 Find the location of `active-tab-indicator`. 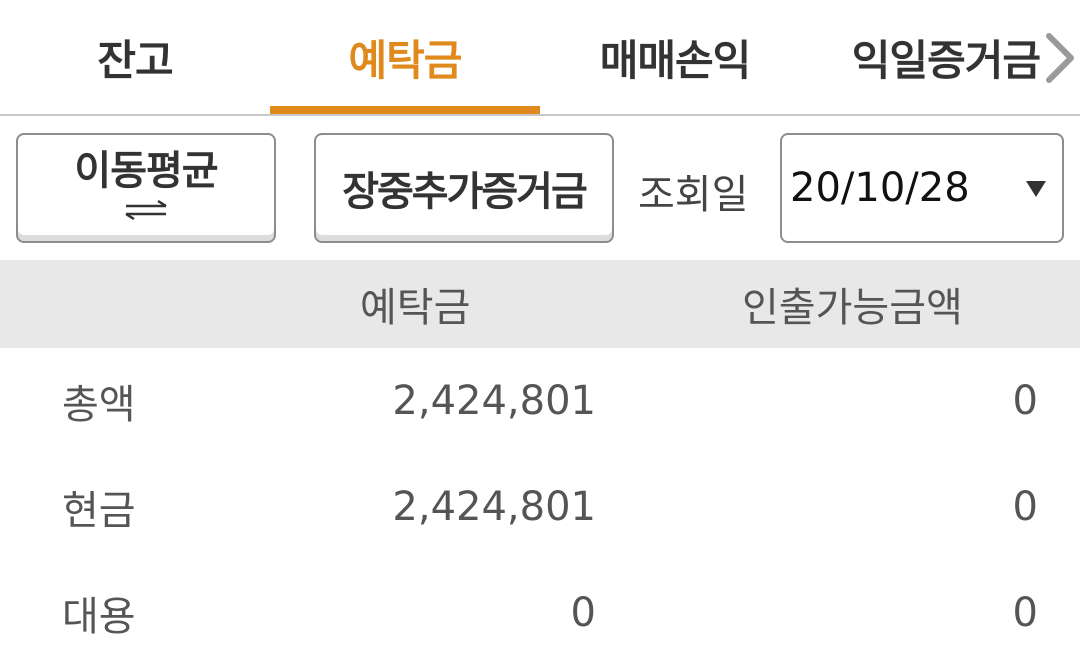

active-tab-indicator is located at coordinates (405, 110).